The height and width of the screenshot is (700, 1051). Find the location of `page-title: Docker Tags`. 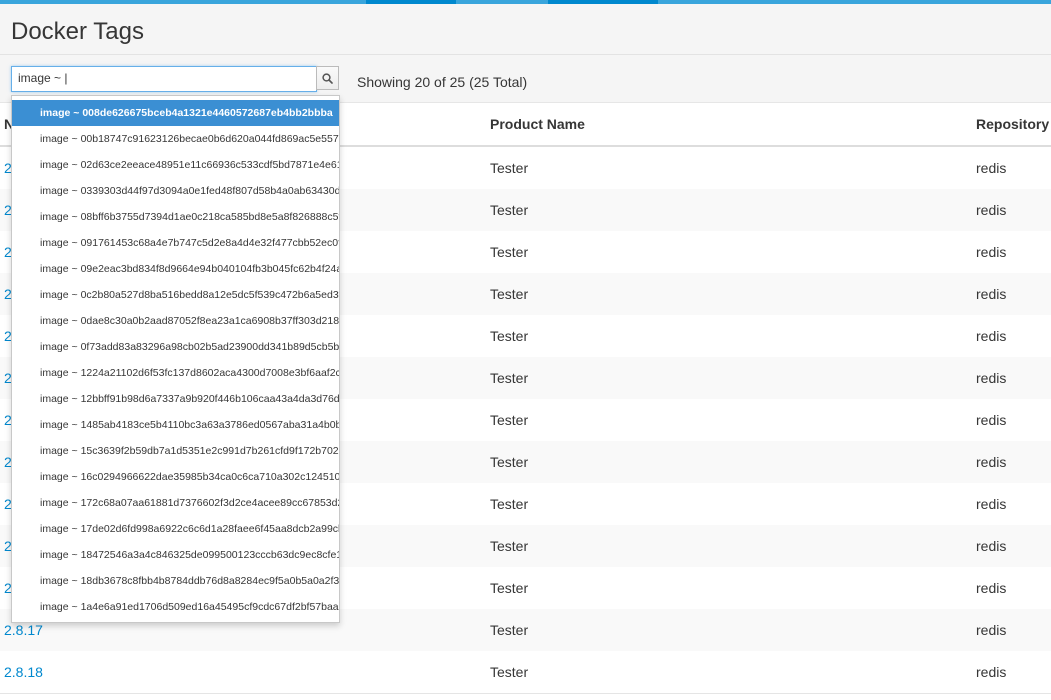

page-title: Docker Tags is located at coordinates (77, 31).